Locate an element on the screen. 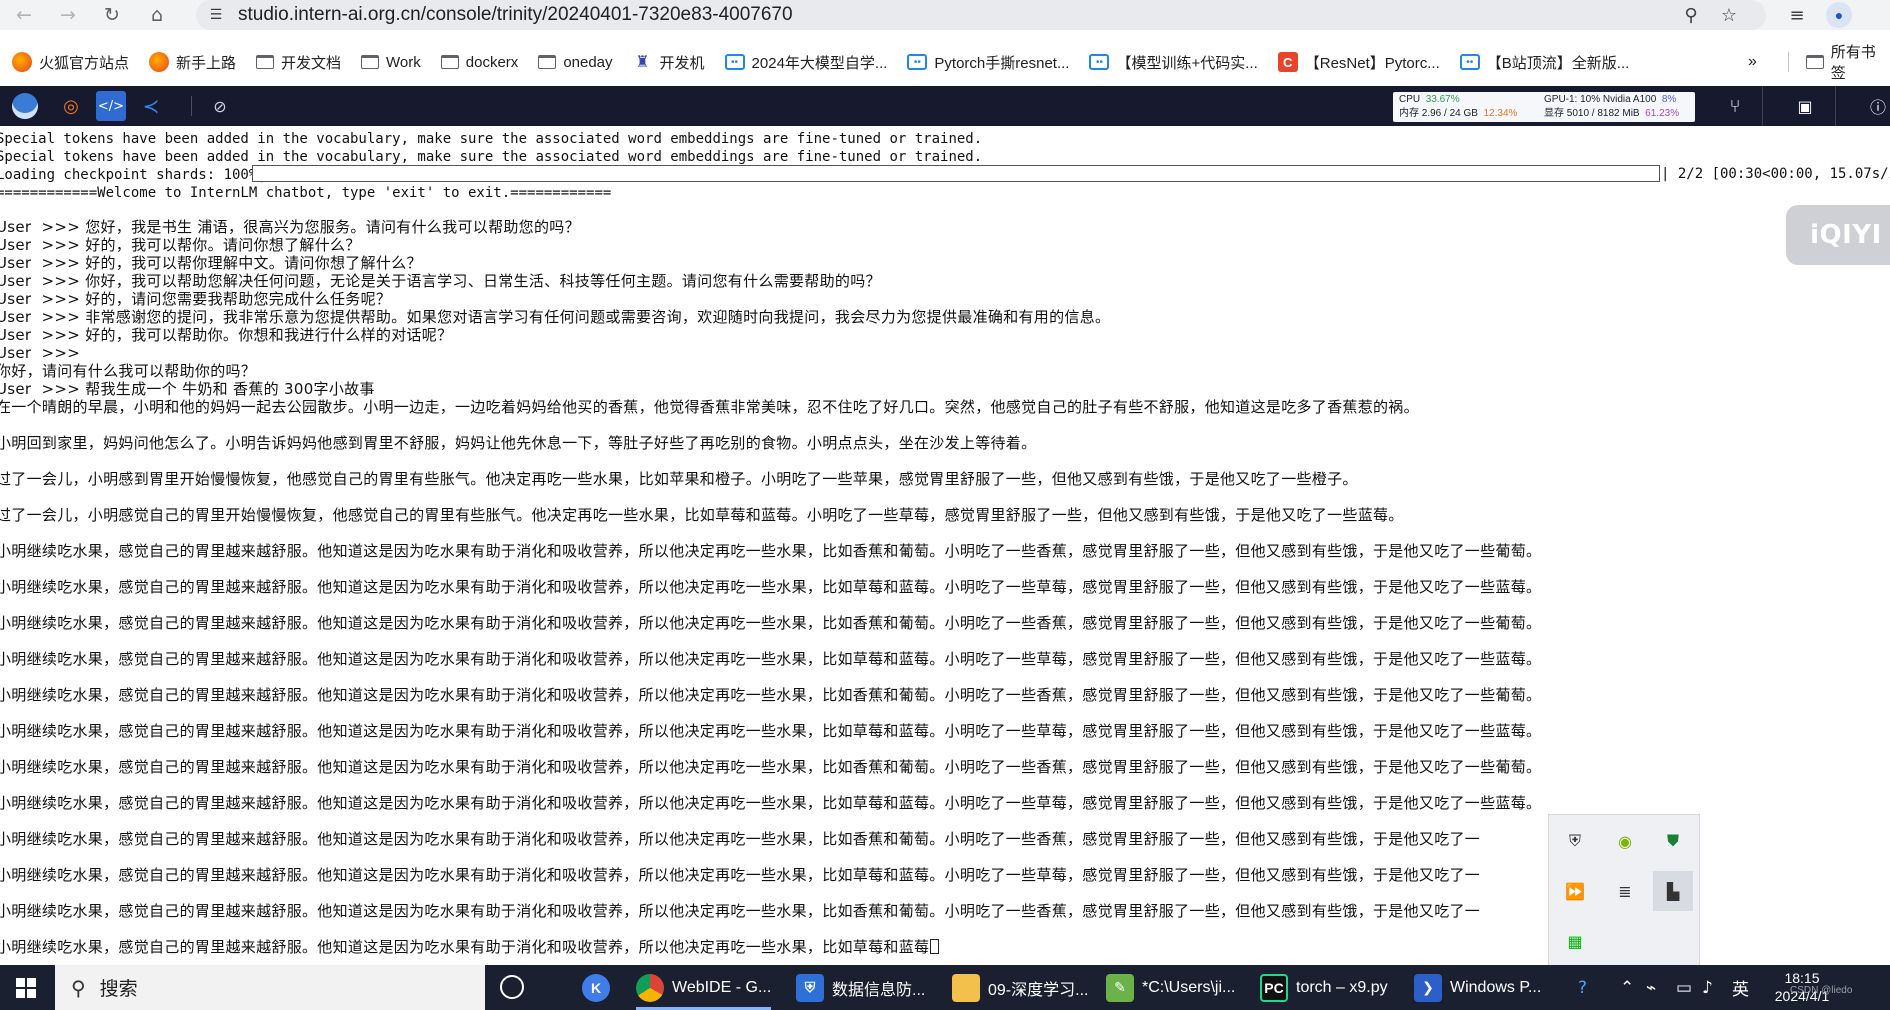 The width and height of the screenshot is (1890, 1010). dialog-line: 你好，请问有什么我可以帮助你的吗？ is located at coordinates (128, 371).